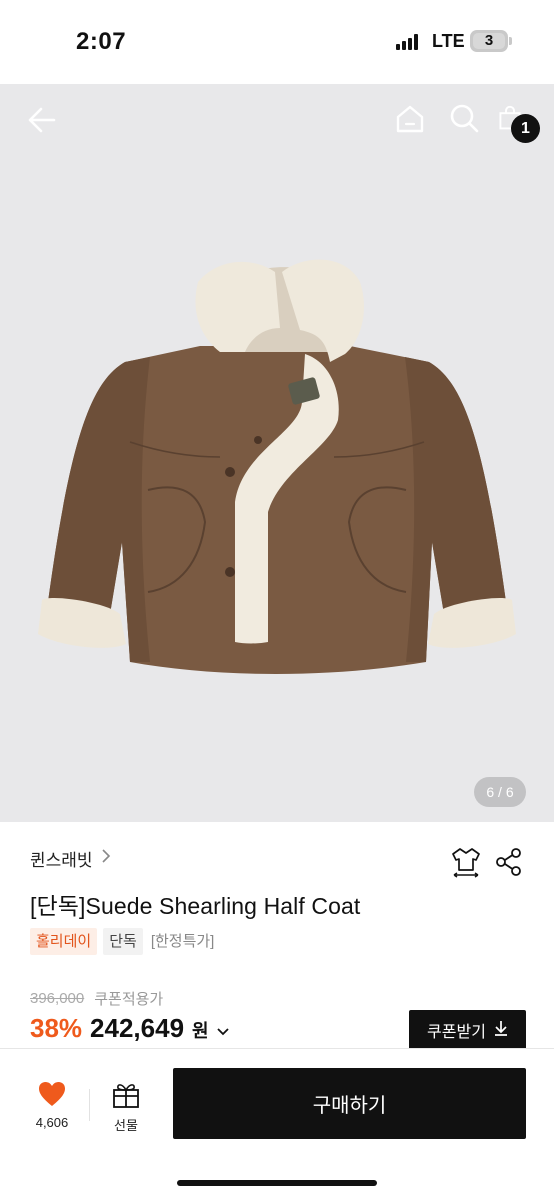  I want to click on discount-rate: 38%, so click(56, 1028).